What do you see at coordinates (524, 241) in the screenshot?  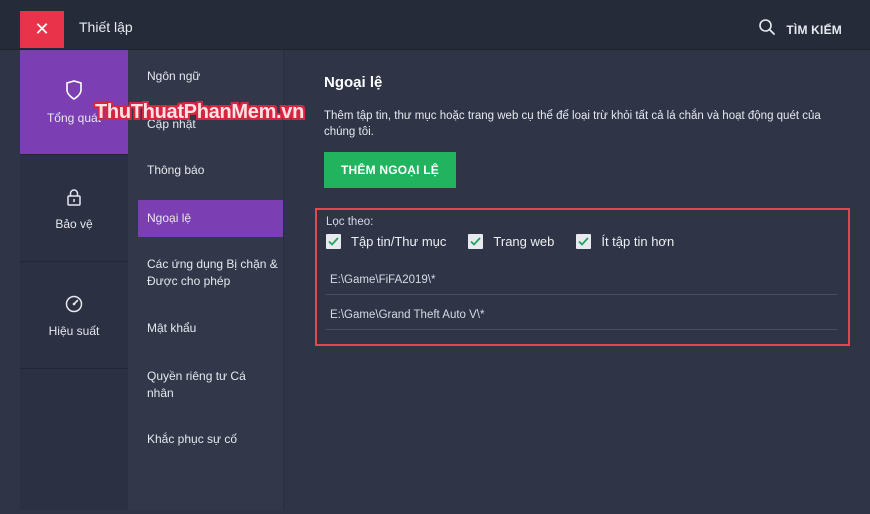 I see `filter-option-label: Trang web` at bounding box center [524, 241].